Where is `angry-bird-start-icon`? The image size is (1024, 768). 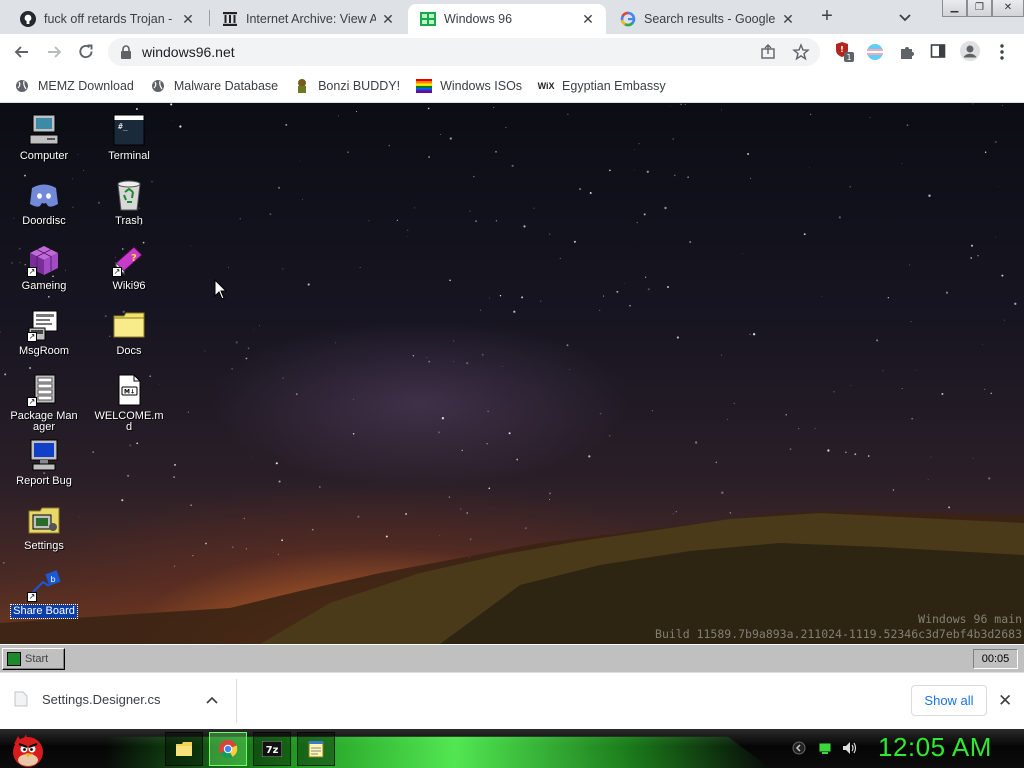 angry-bird-start-icon is located at coordinates (28, 749).